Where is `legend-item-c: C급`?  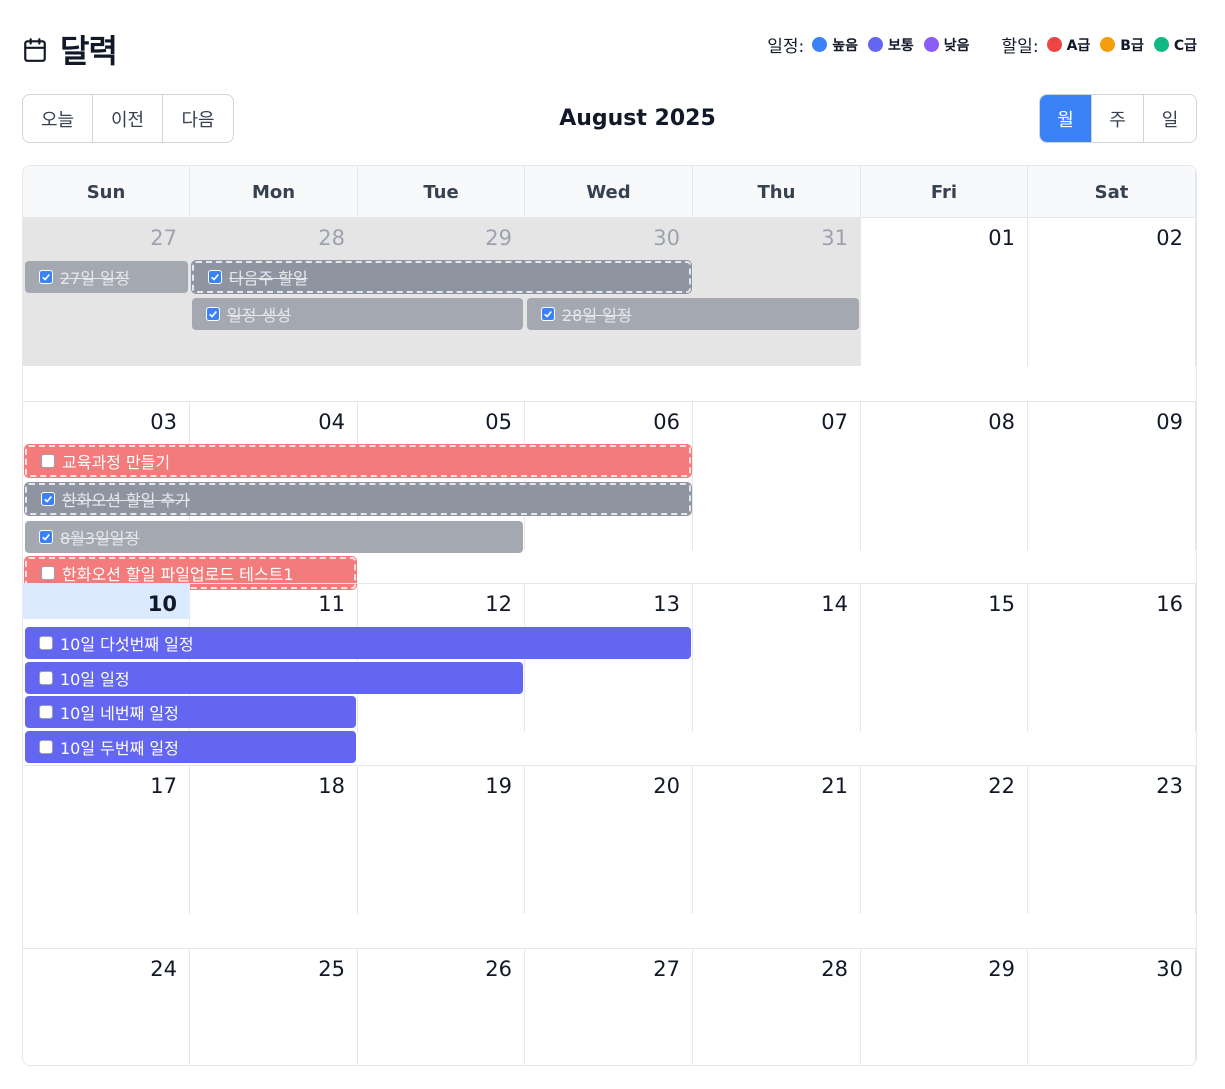
legend-item-c: C급 is located at coordinates (1175, 45).